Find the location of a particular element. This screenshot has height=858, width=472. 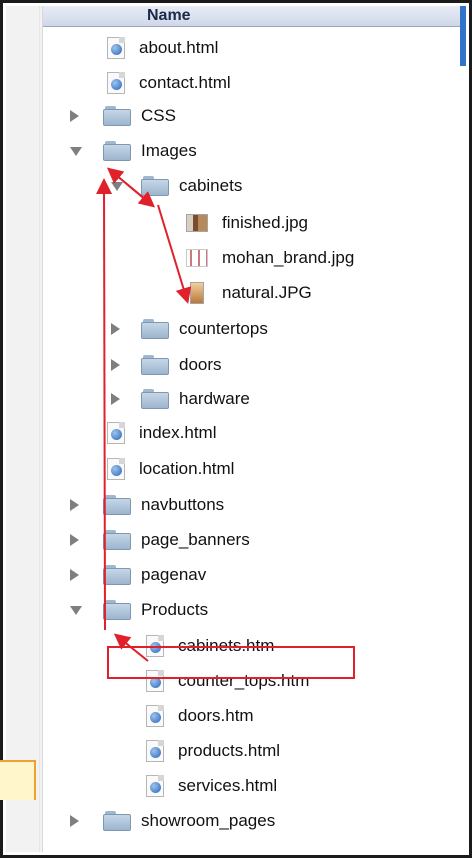

file-row-finished-jpg: finished.jpg is located at coordinates (247, 223).